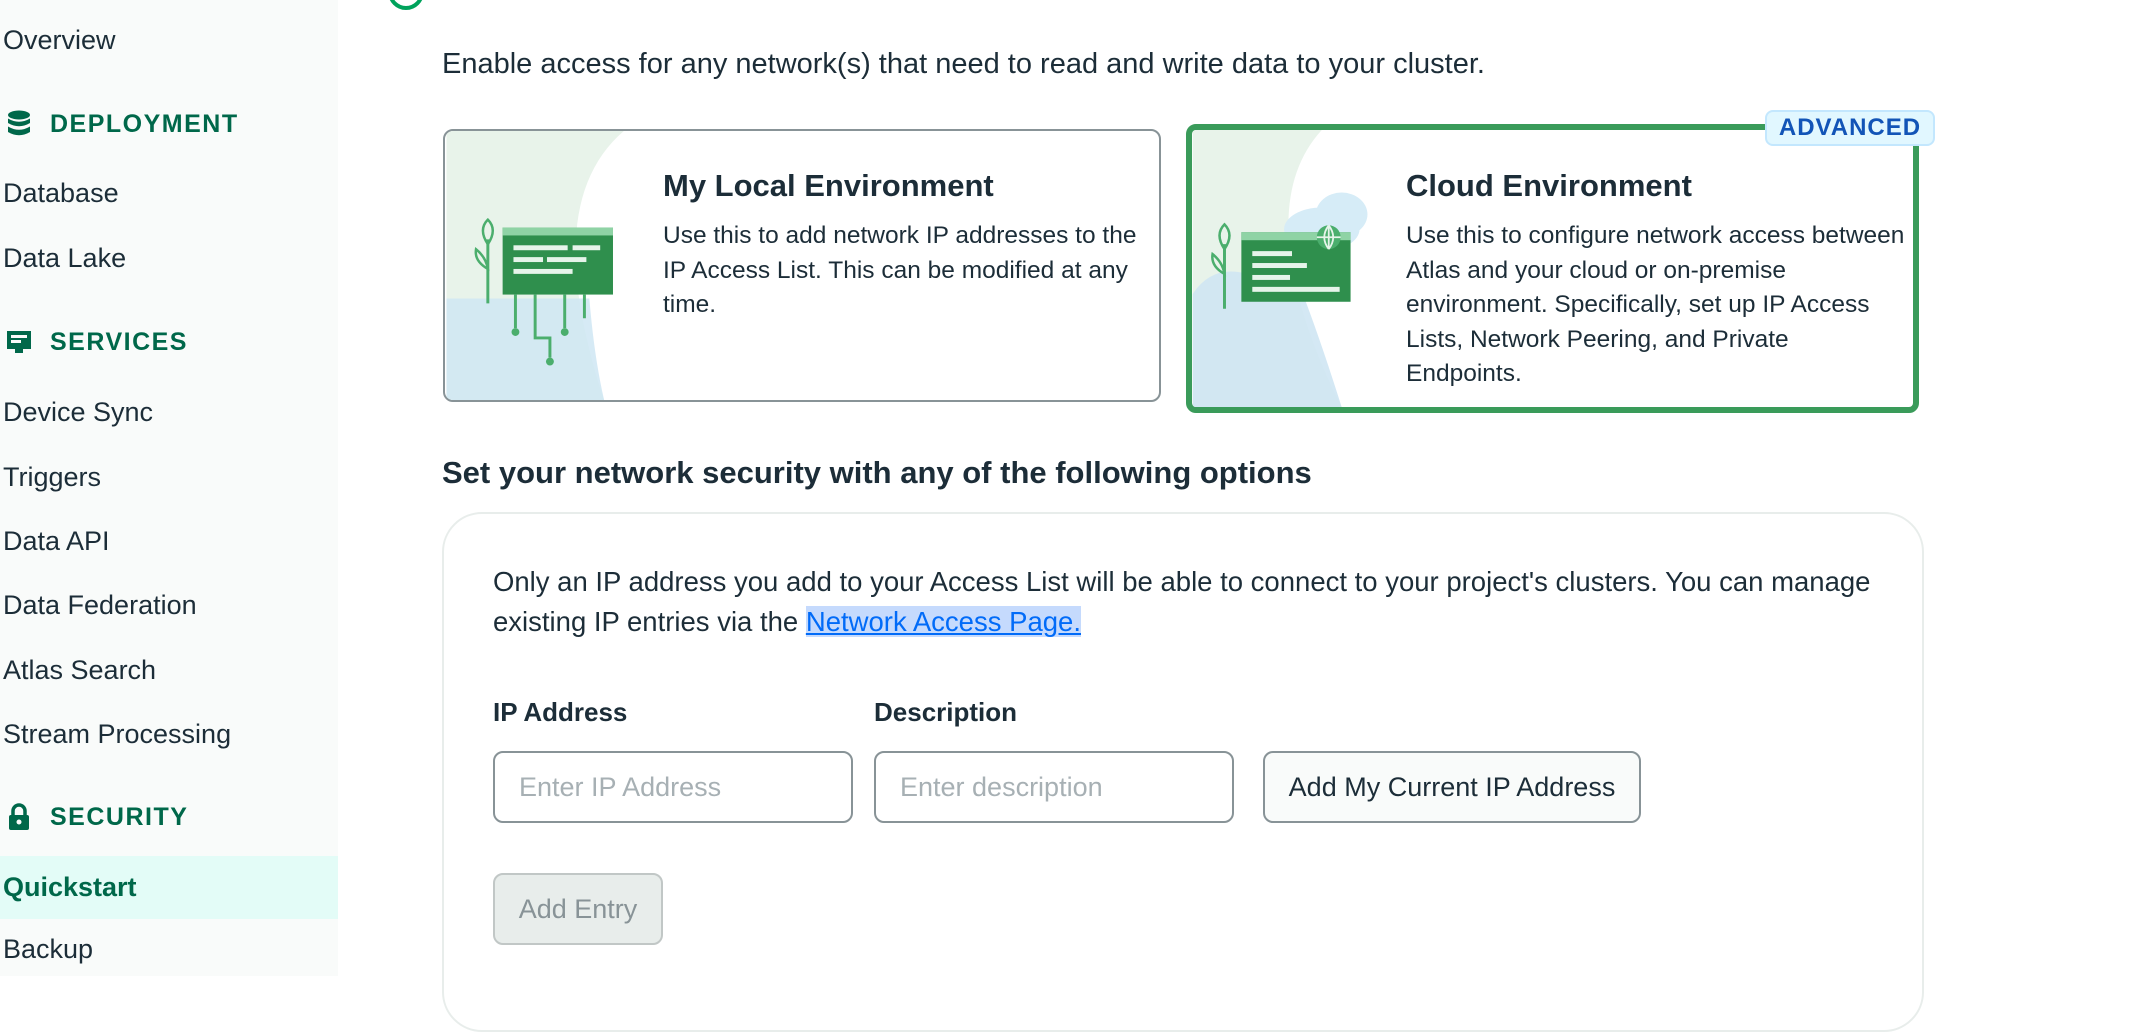  I want to click on sidebar-item-data-api: Data API, so click(169, 541).